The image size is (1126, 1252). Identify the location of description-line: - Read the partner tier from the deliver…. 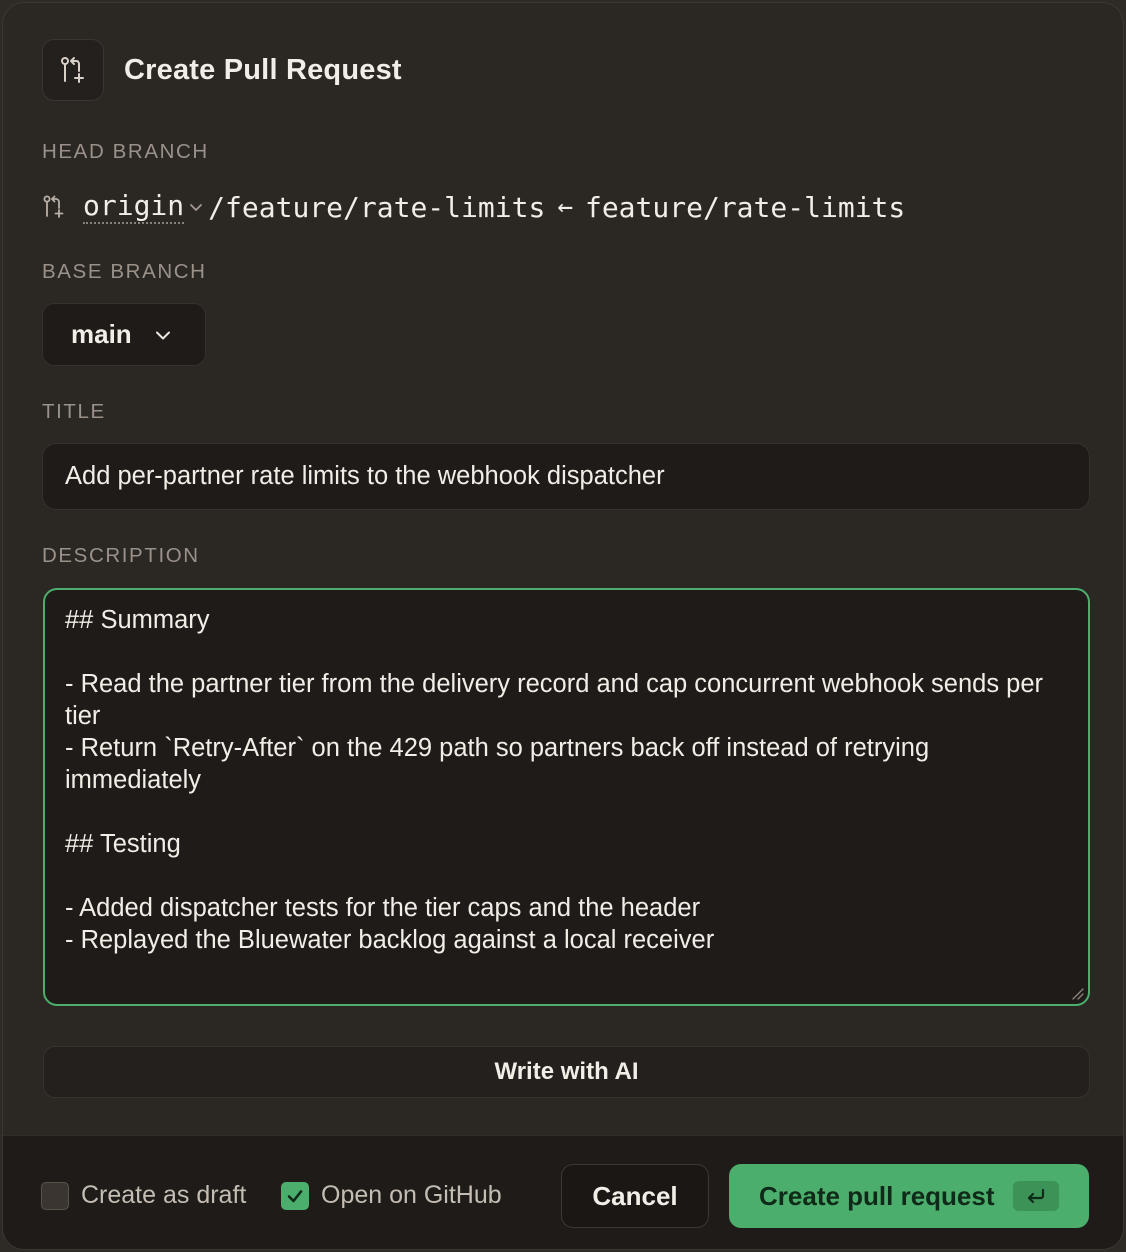
(558, 700).